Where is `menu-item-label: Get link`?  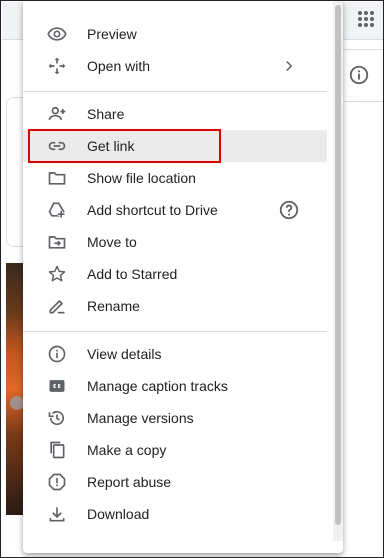 menu-item-label: Get link is located at coordinates (111, 146).